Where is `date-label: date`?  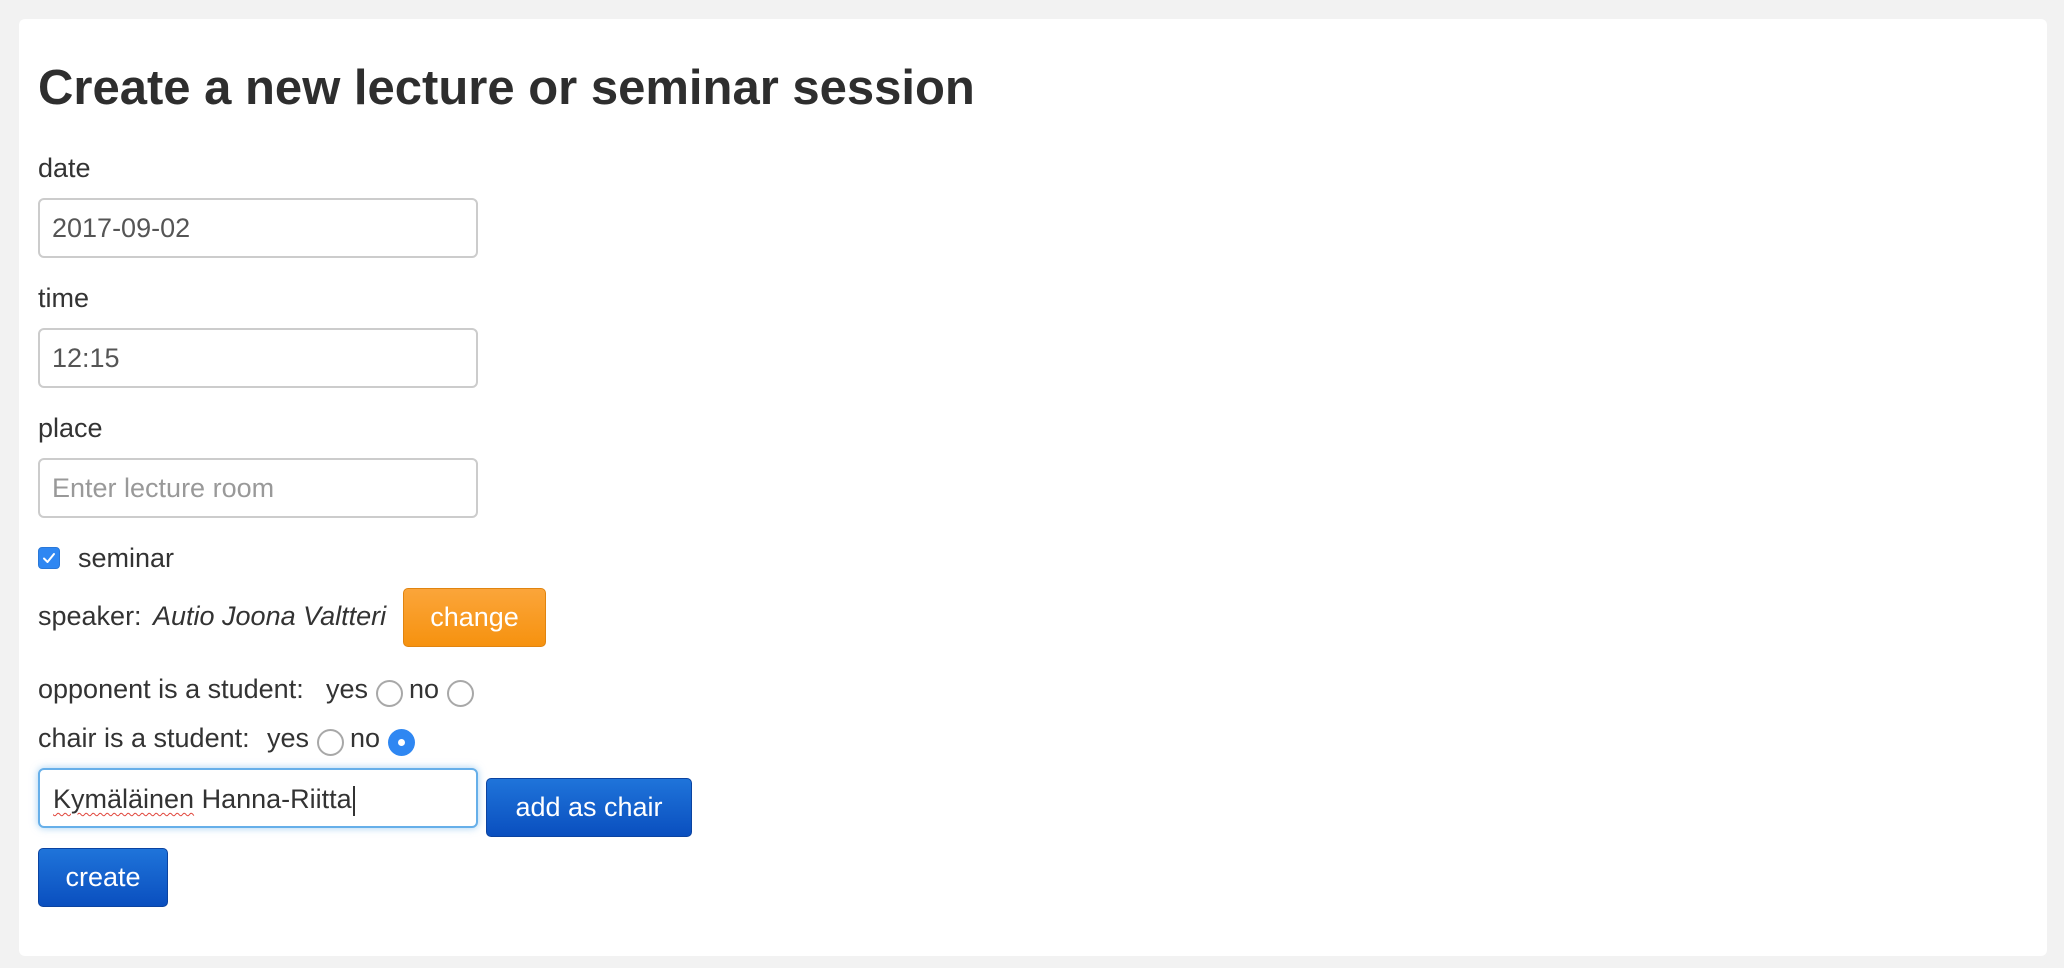
date-label: date is located at coordinates (64, 168).